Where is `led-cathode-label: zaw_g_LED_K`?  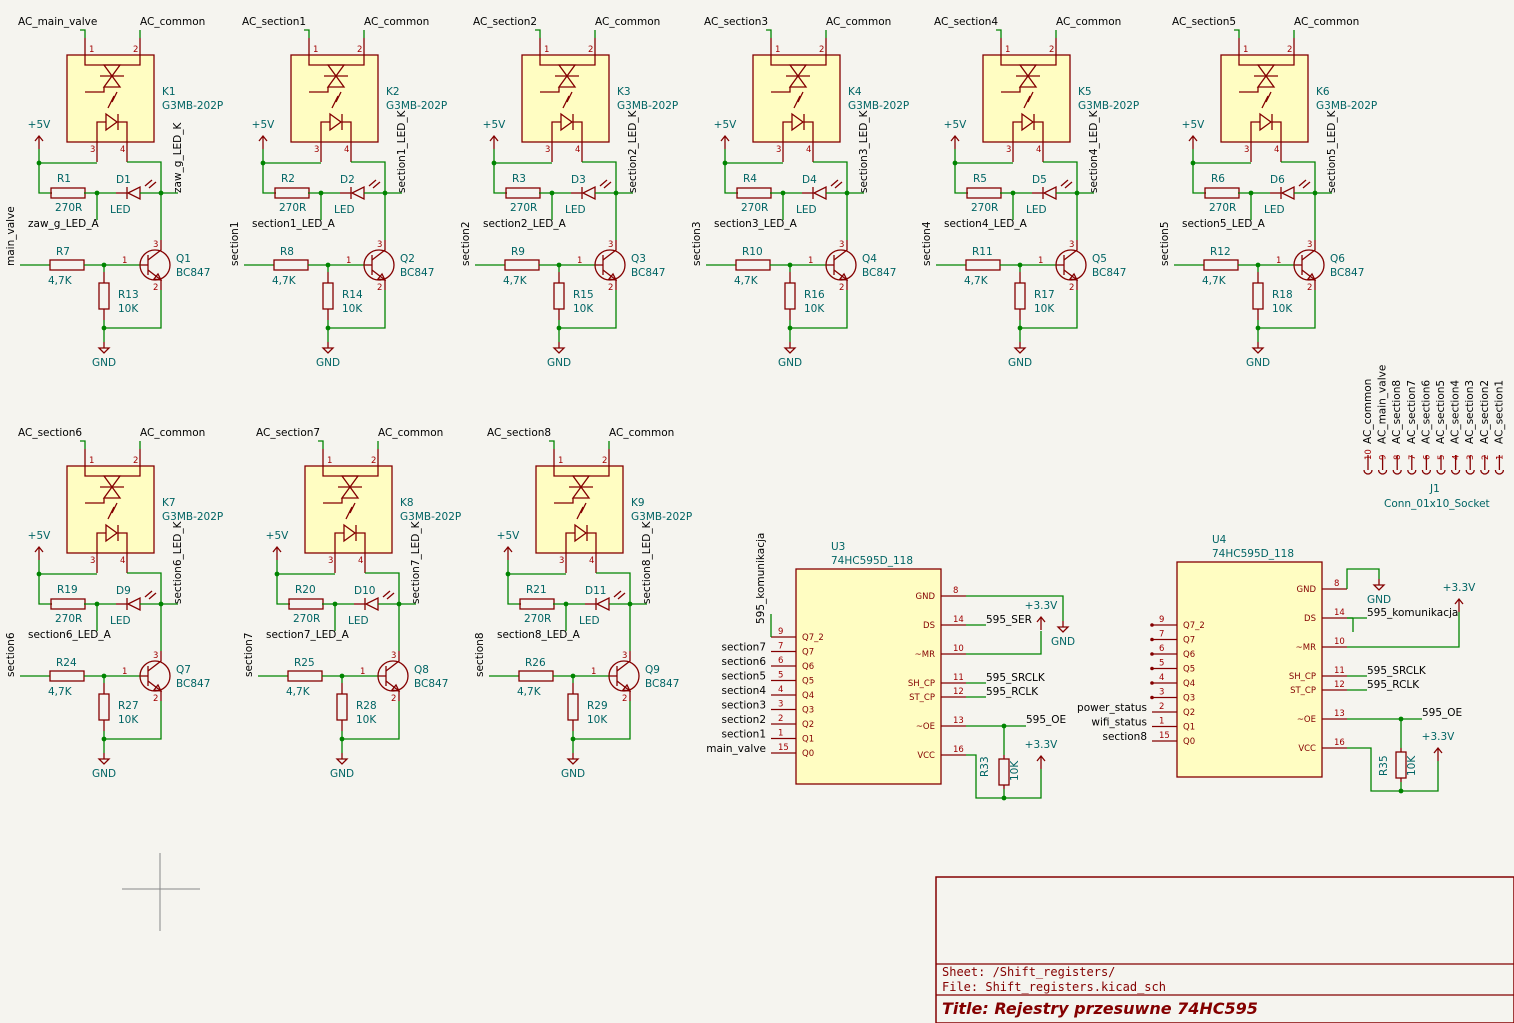
led-cathode-label: zaw_g_LED_K is located at coordinates (178, 157).